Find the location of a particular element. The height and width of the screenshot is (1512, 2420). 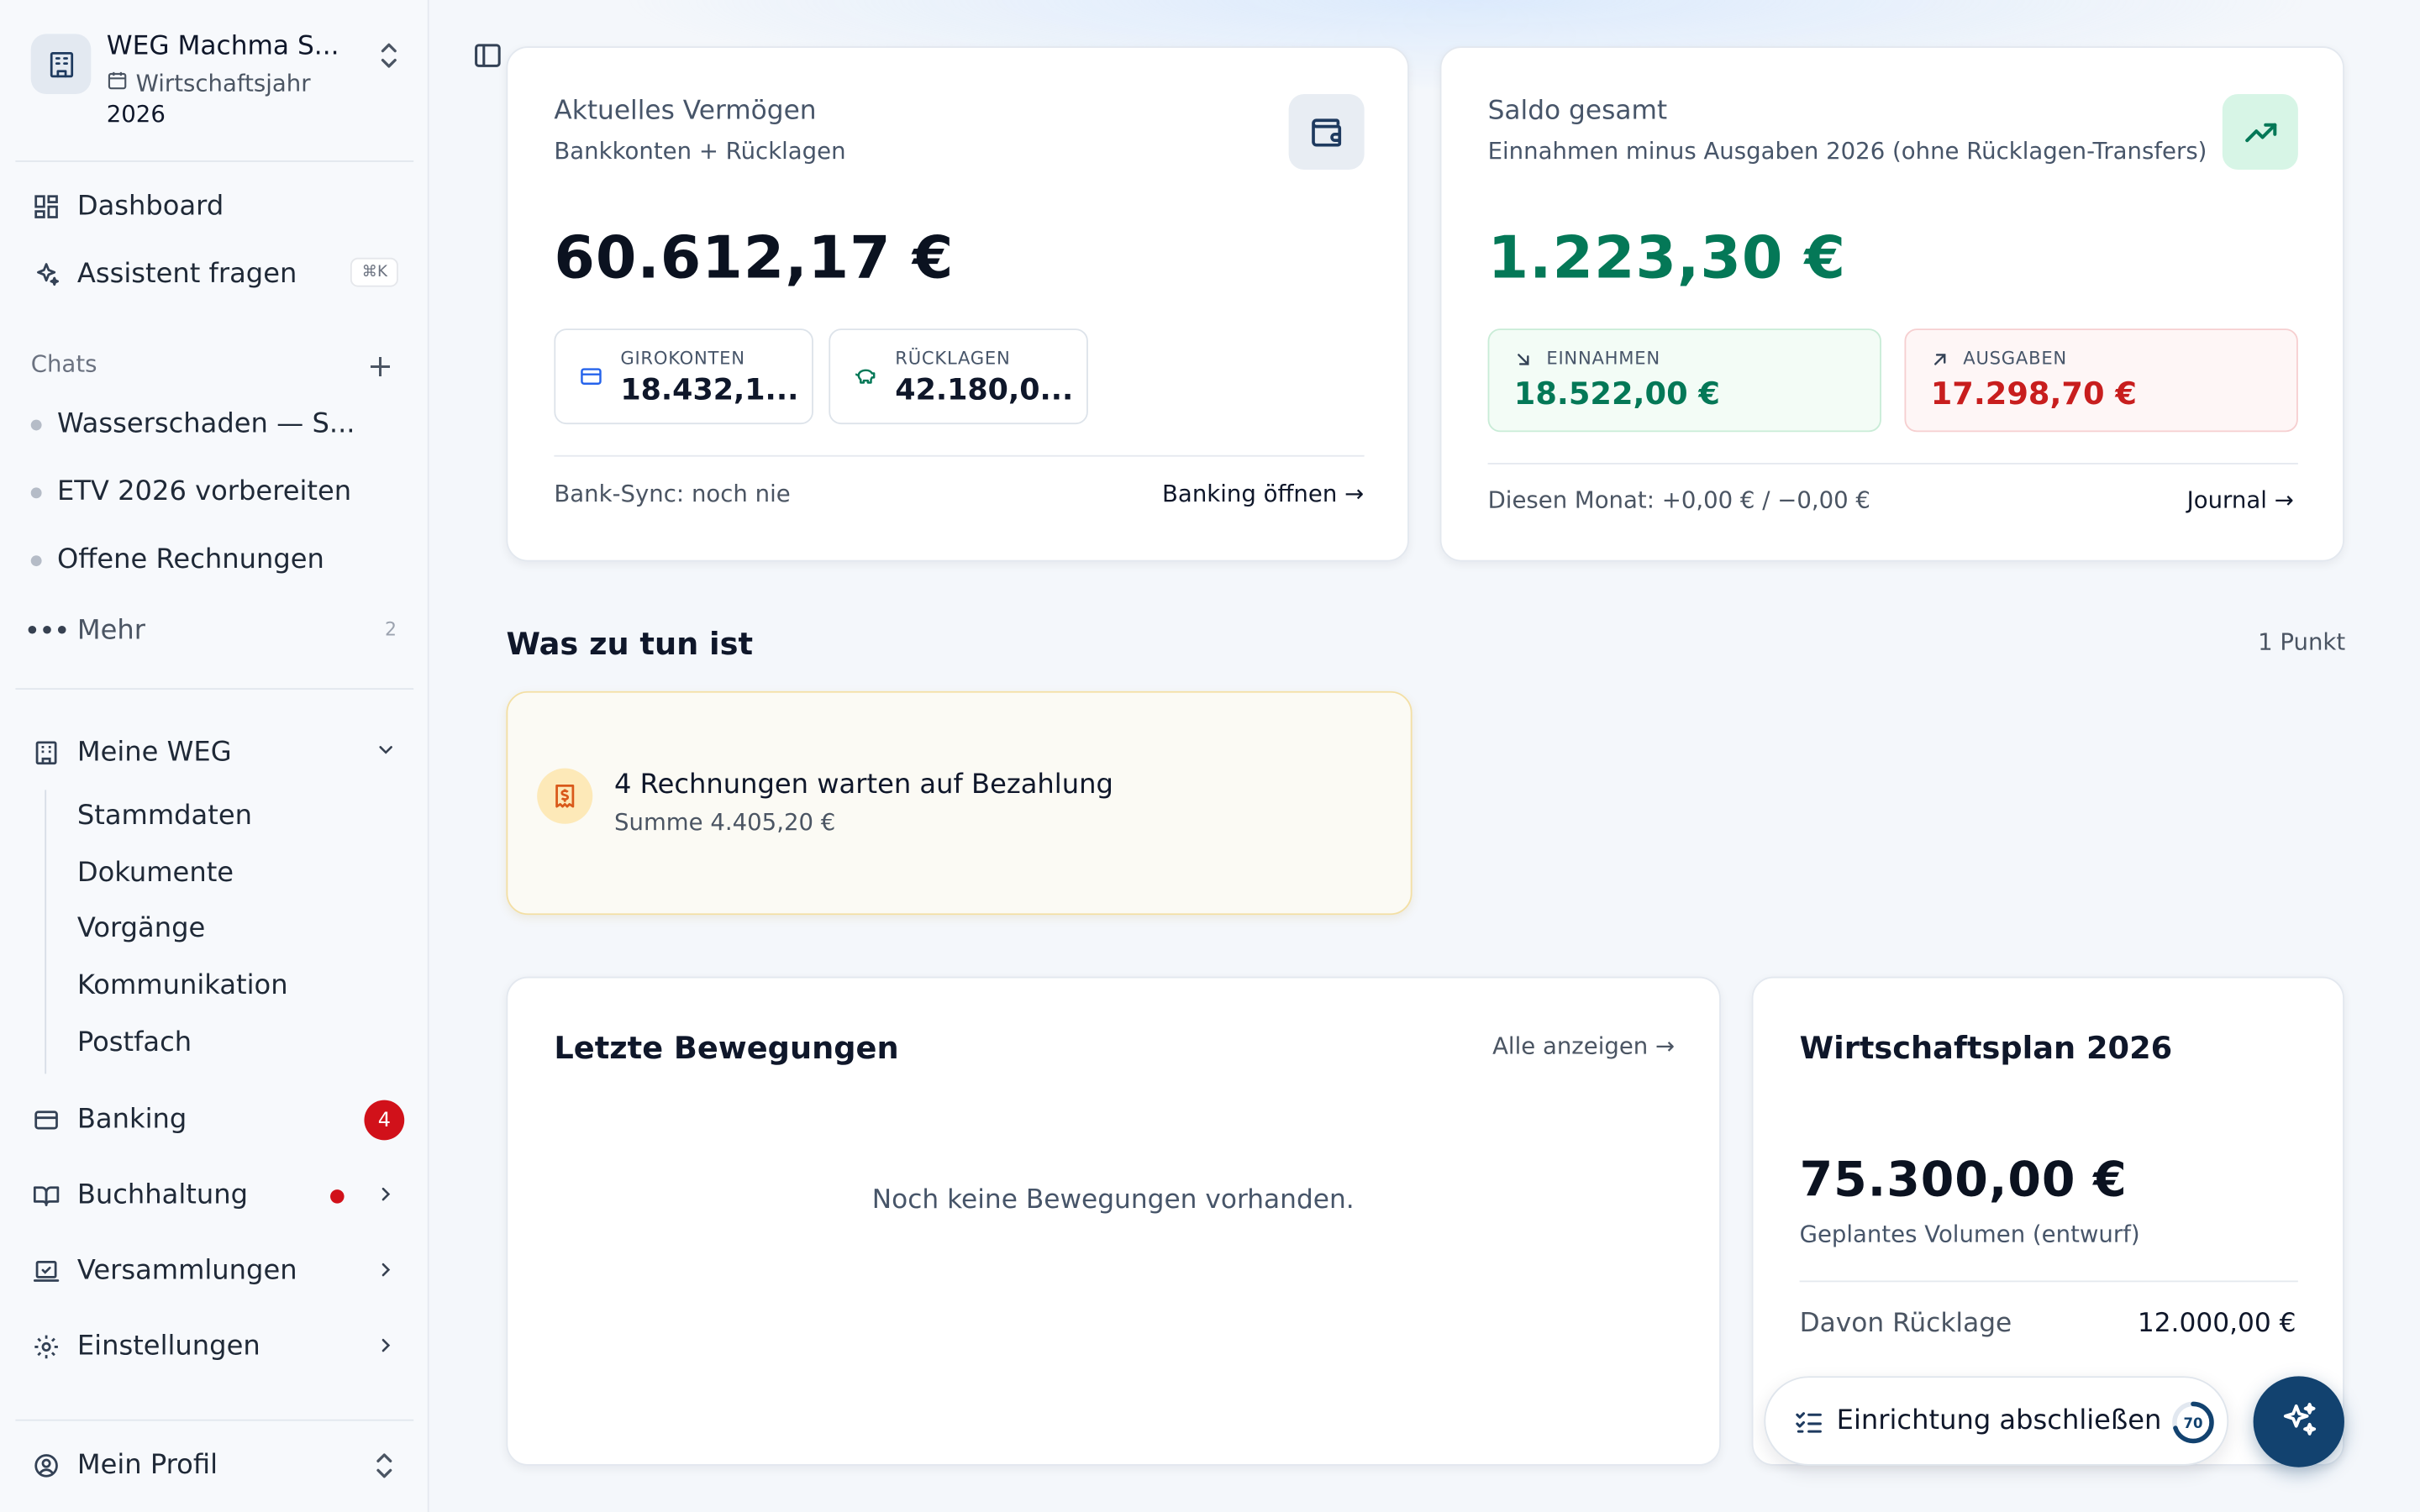

journal-link: Journal → is located at coordinates (2240, 500).